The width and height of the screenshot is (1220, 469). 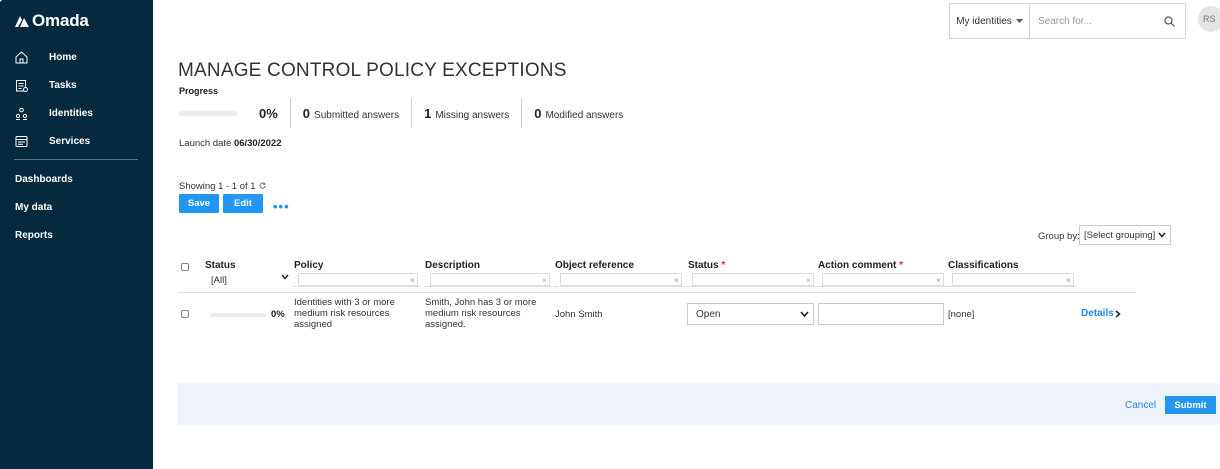 What do you see at coordinates (750, 314) in the screenshot?
I see `answer-status-select: Open` at bounding box center [750, 314].